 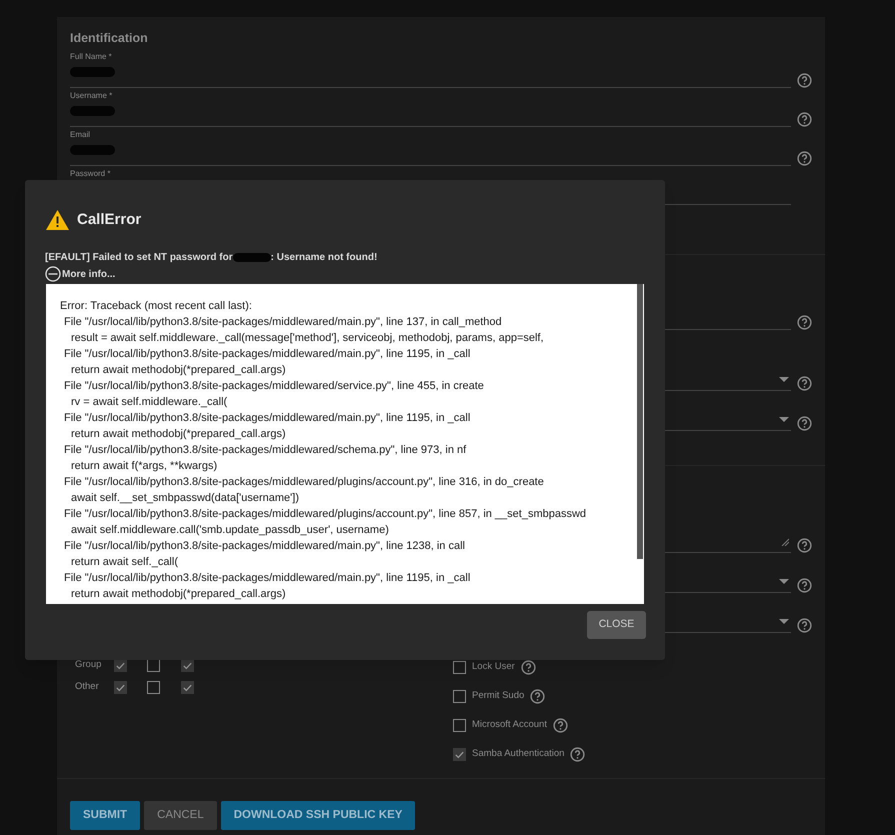 What do you see at coordinates (185, 498) in the screenshot?
I see `traceback-line: await self.__set_smbpasswd(data['username'])` at bounding box center [185, 498].